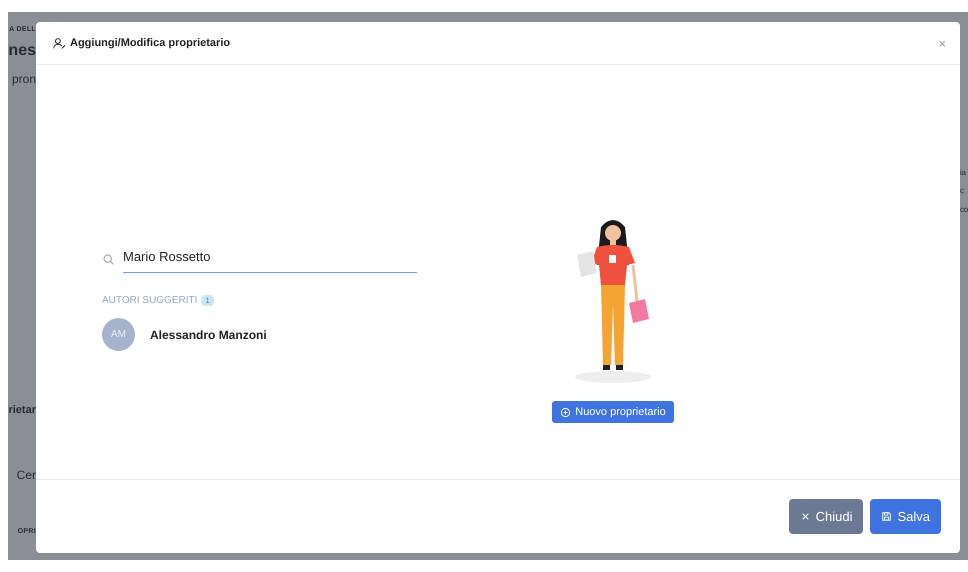  I want to click on background-text: ia, so click(963, 172).